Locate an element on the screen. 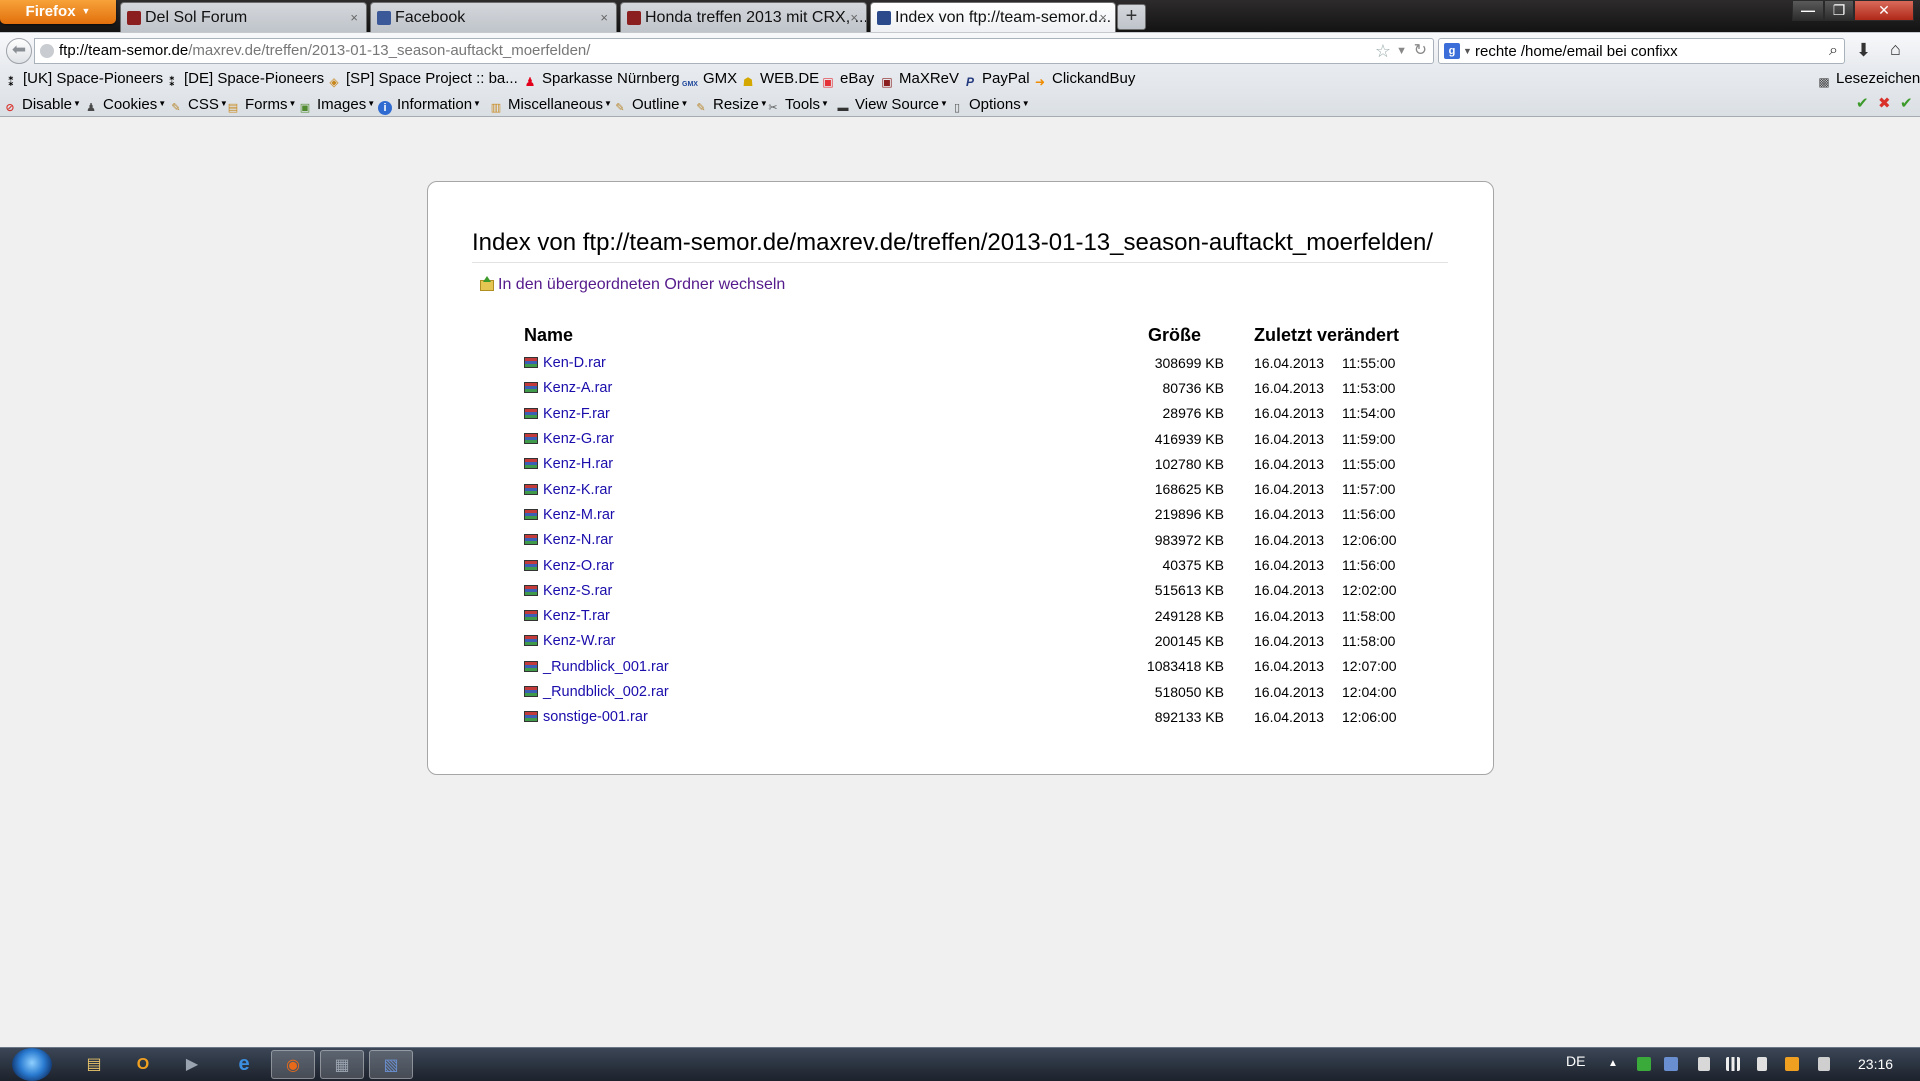 This screenshot has height=1081, width=1920. file-link: Kenz-S.rar is located at coordinates (577, 591).